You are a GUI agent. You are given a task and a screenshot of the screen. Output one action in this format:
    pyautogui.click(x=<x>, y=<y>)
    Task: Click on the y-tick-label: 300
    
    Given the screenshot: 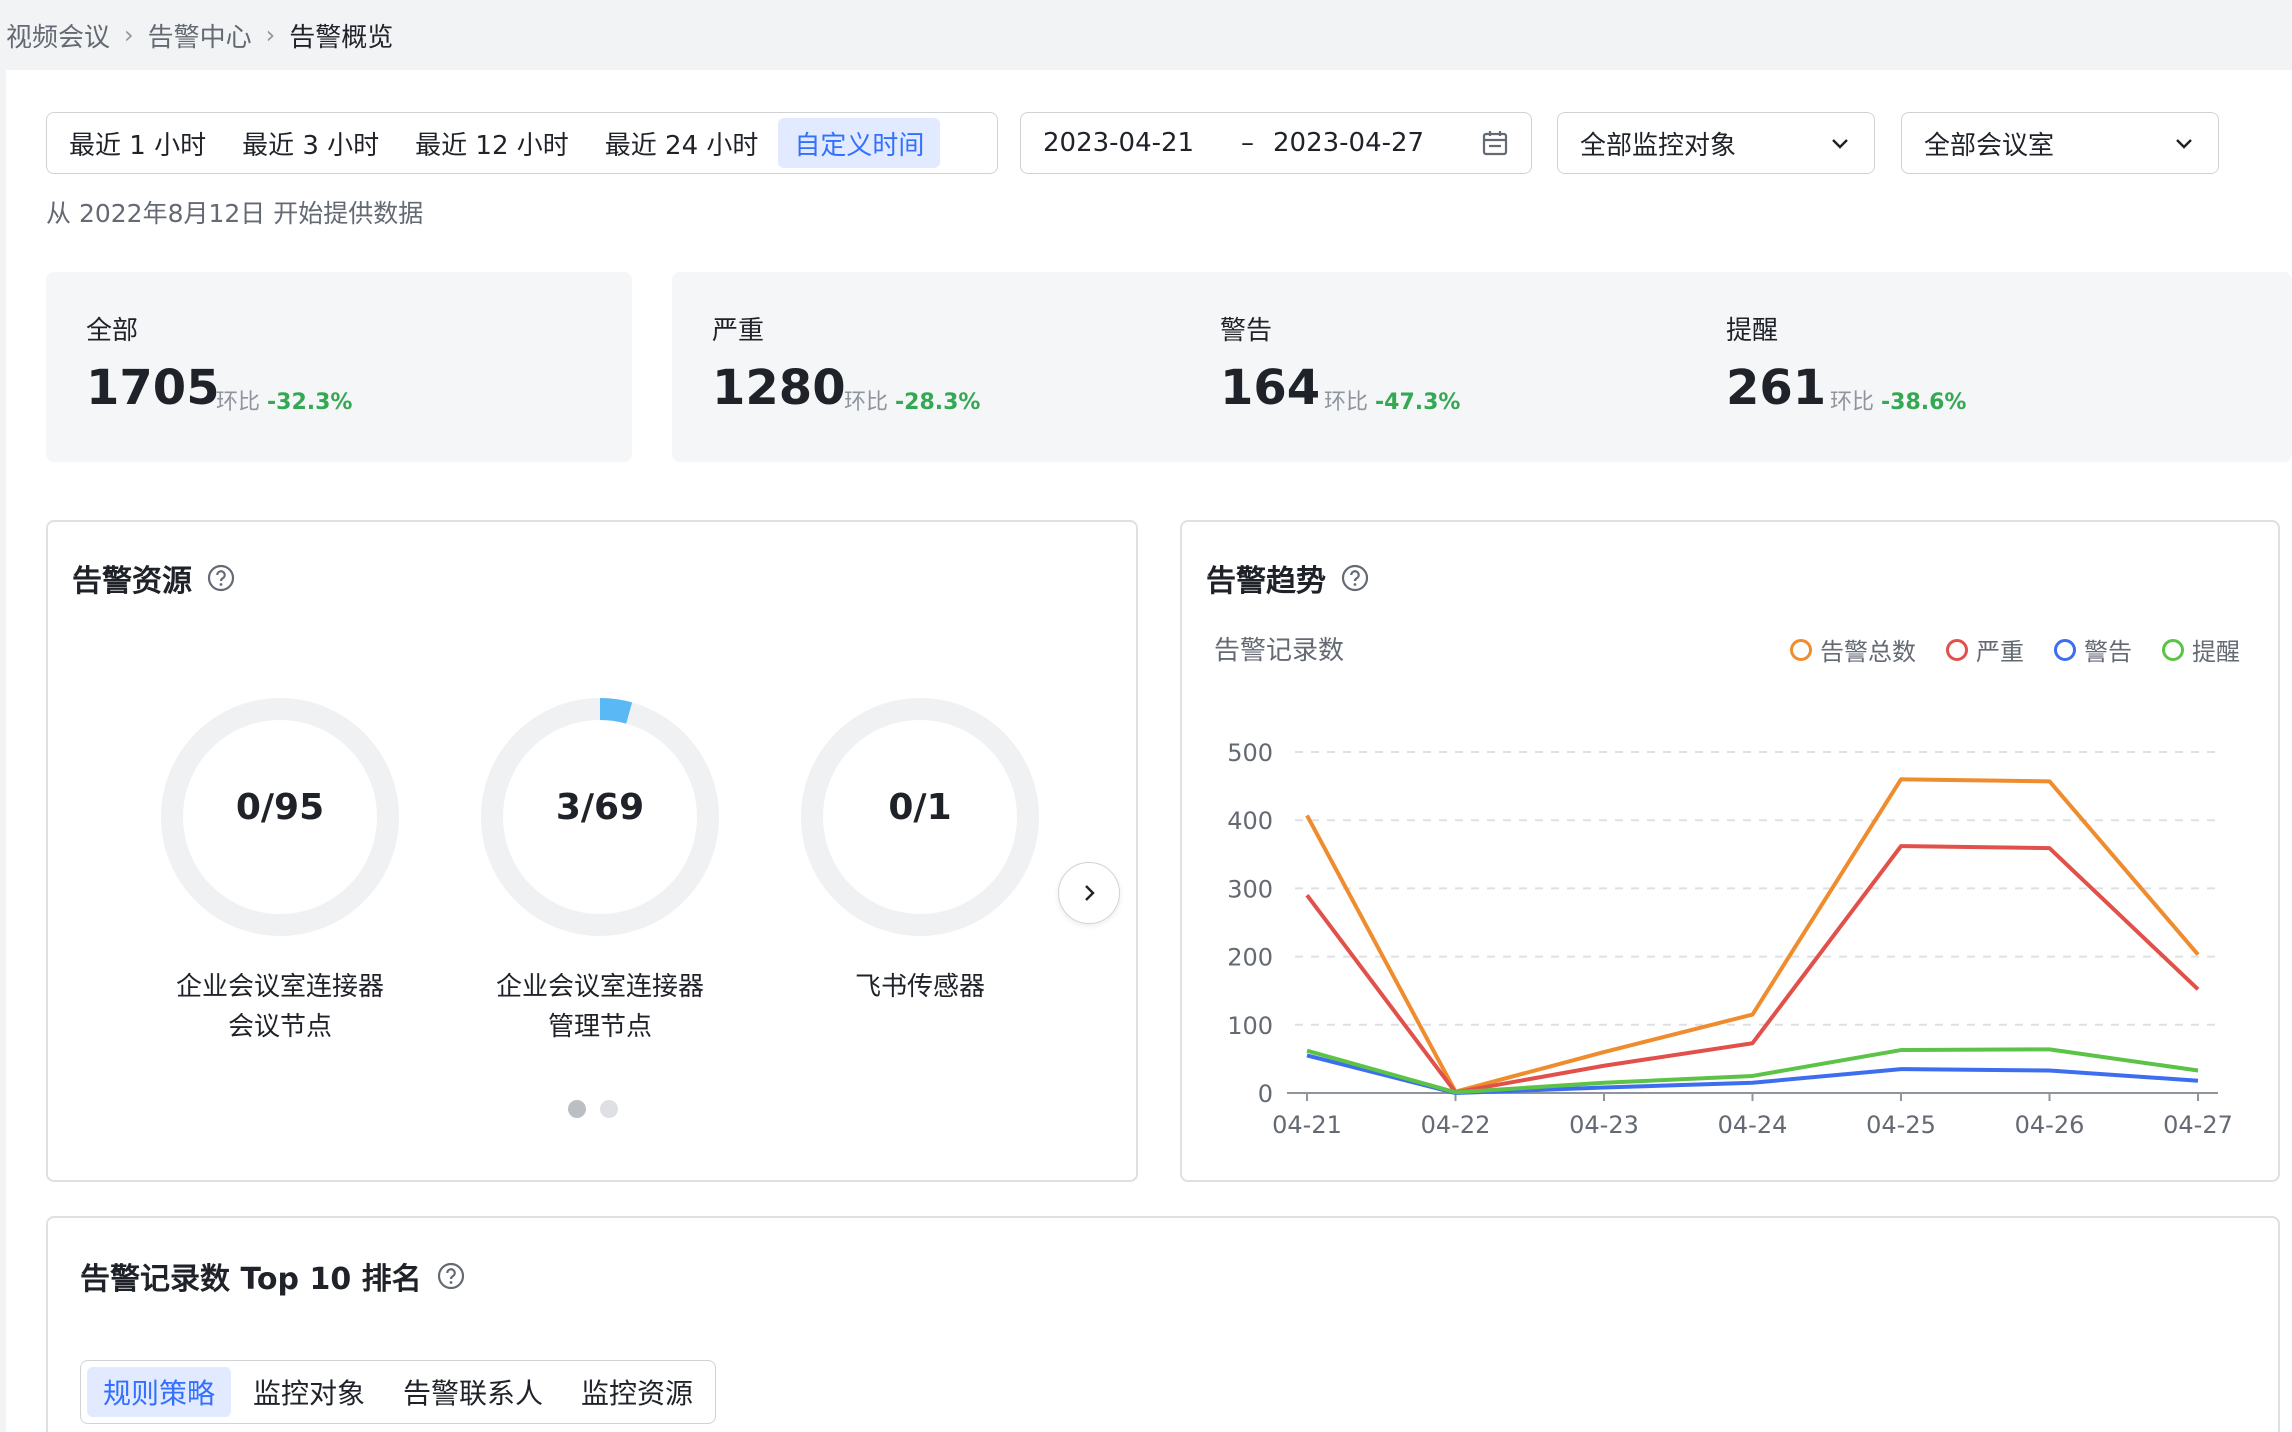 What is the action you would take?
    pyautogui.click(x=1250, y=889)
    